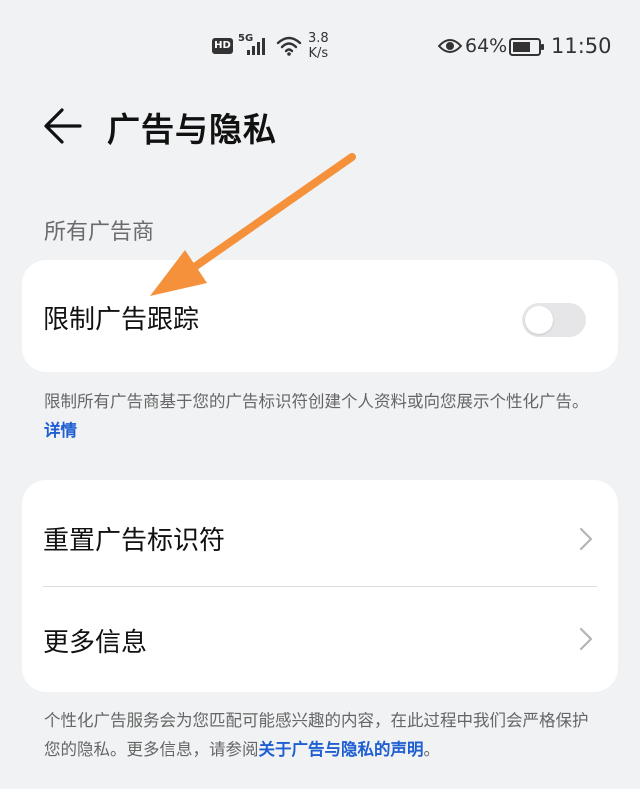 The height and width of the screenshot is (789, 640). I want to click on ad-privacy-statement-link: 关于广告与隐私的声明, so click(341, 749).